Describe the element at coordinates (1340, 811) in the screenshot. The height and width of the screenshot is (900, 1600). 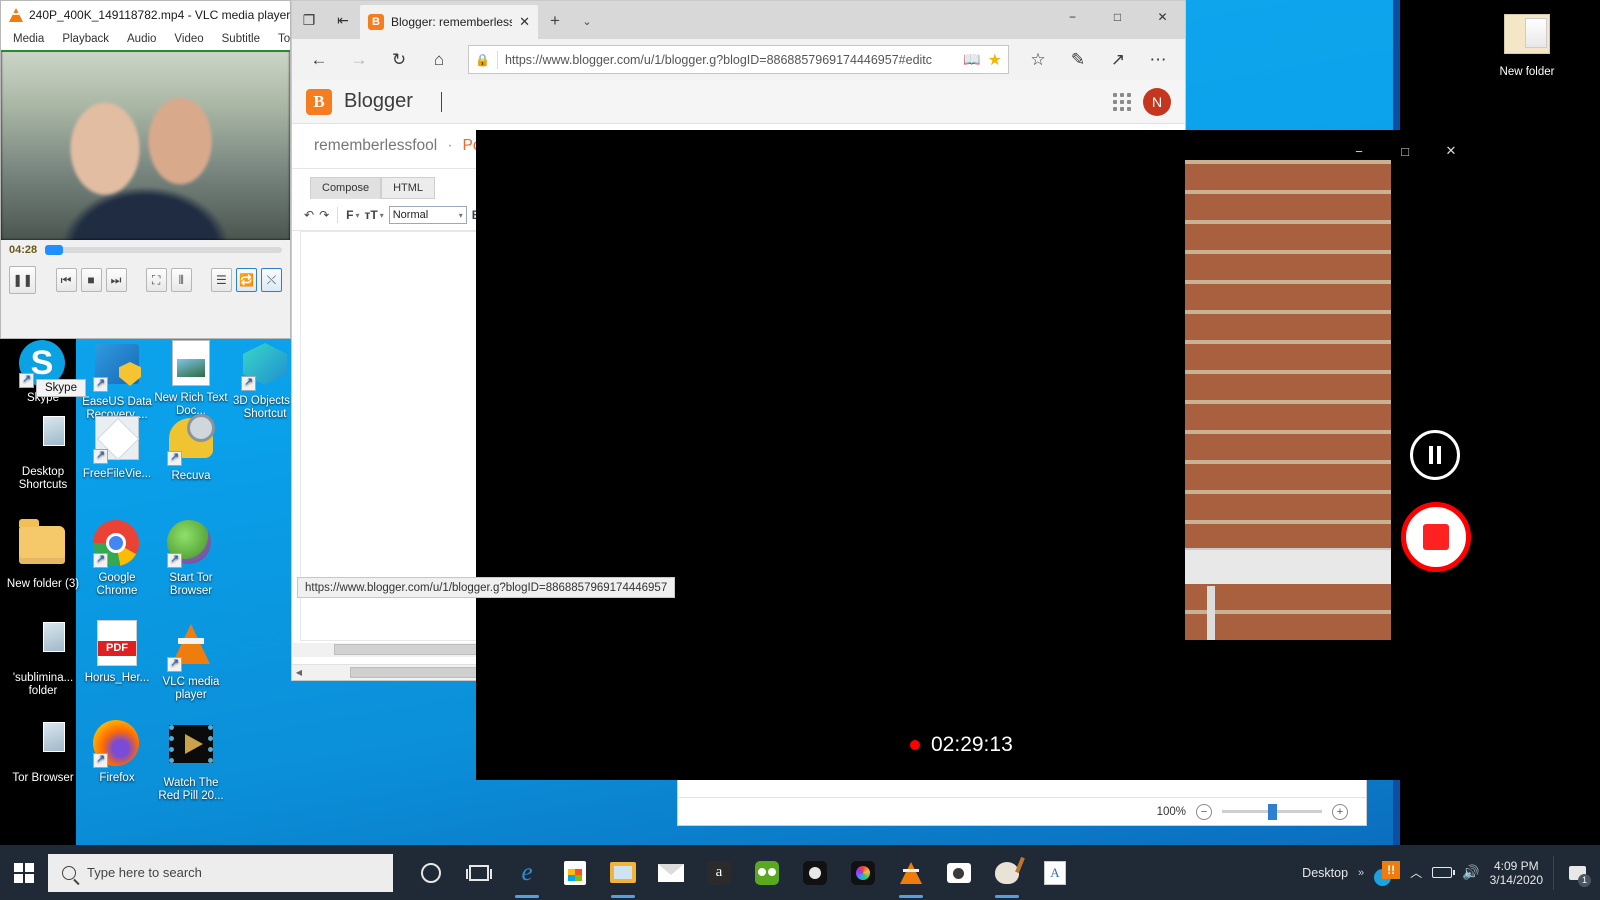
I see `zoom-in-button: +` at that location.